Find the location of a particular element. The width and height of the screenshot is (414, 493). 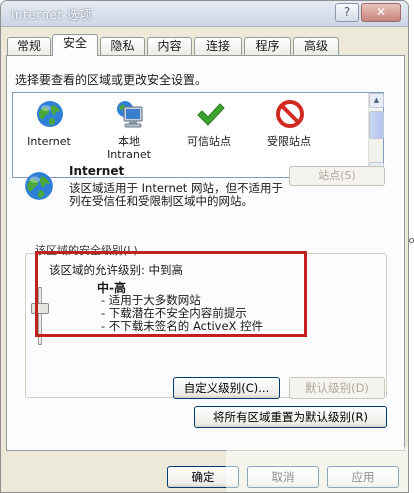

zone-prompt: 选择要查看的区域或更改安全设置。 is located at coordinates (111, 80).